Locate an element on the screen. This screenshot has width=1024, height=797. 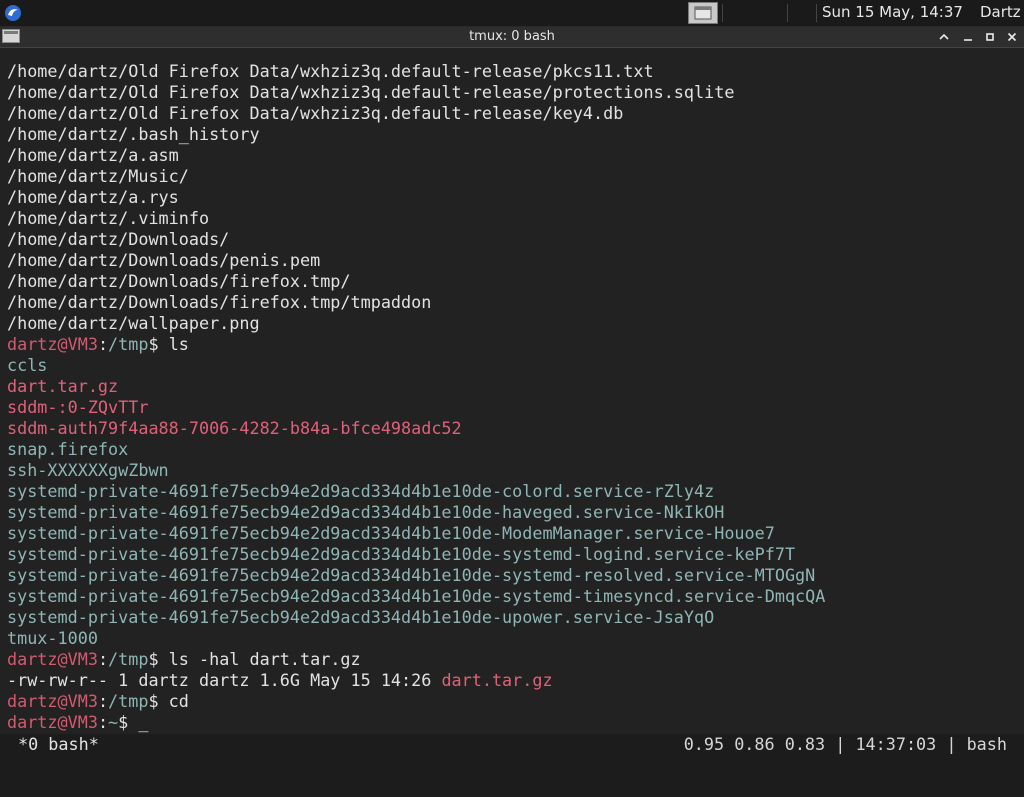
chevron-up-icon is located at coordinates (944, 36).